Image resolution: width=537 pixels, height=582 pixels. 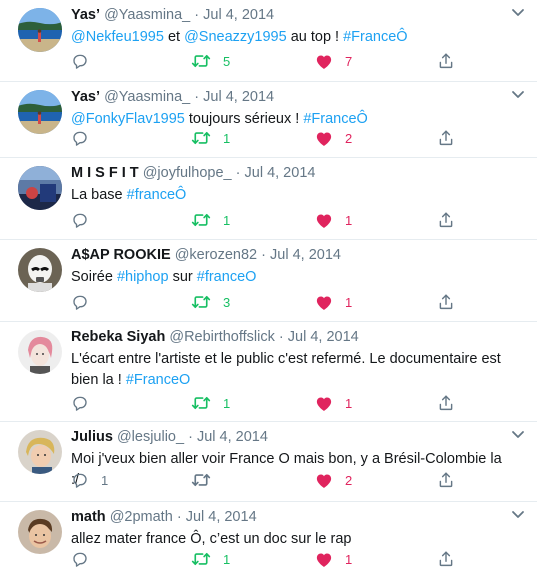 I want to click on retweet-button, so click(x=207, y=480).